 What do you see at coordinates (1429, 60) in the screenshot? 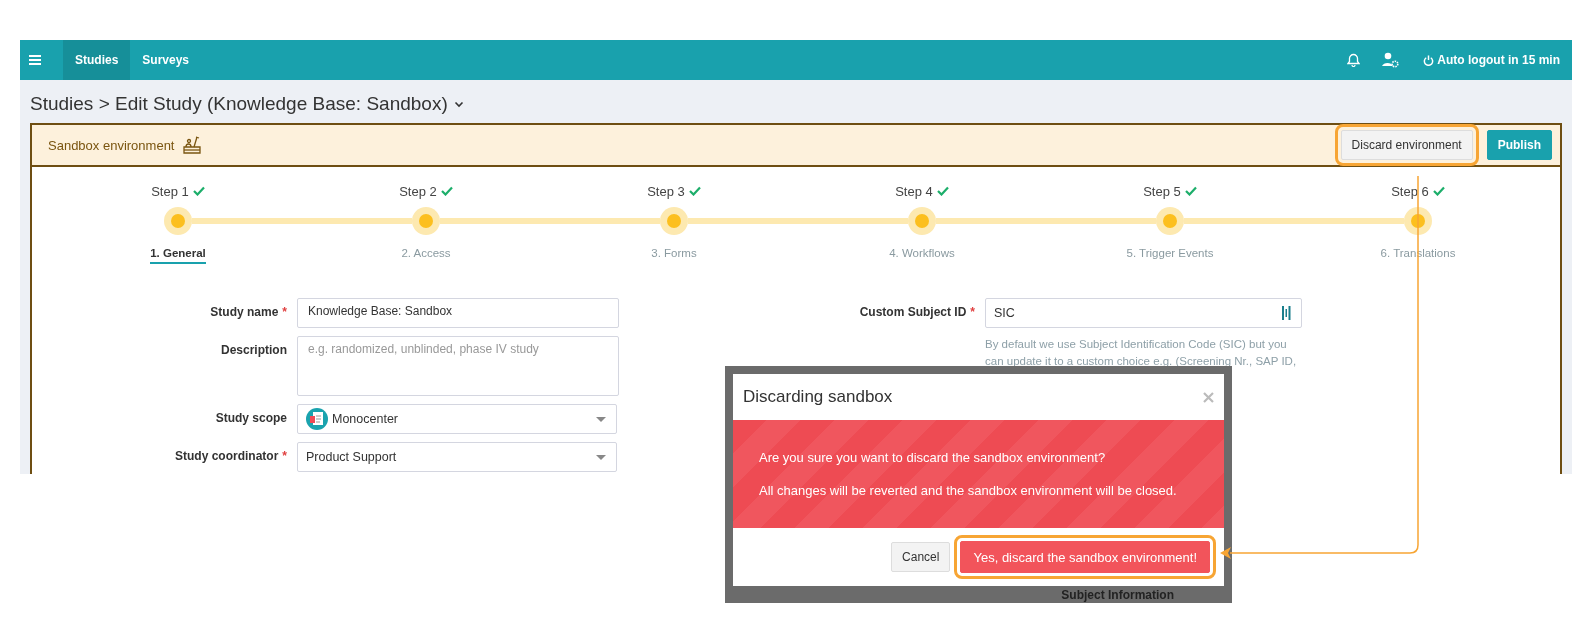
I see `power-icon` at bounding box center [1429, 60].